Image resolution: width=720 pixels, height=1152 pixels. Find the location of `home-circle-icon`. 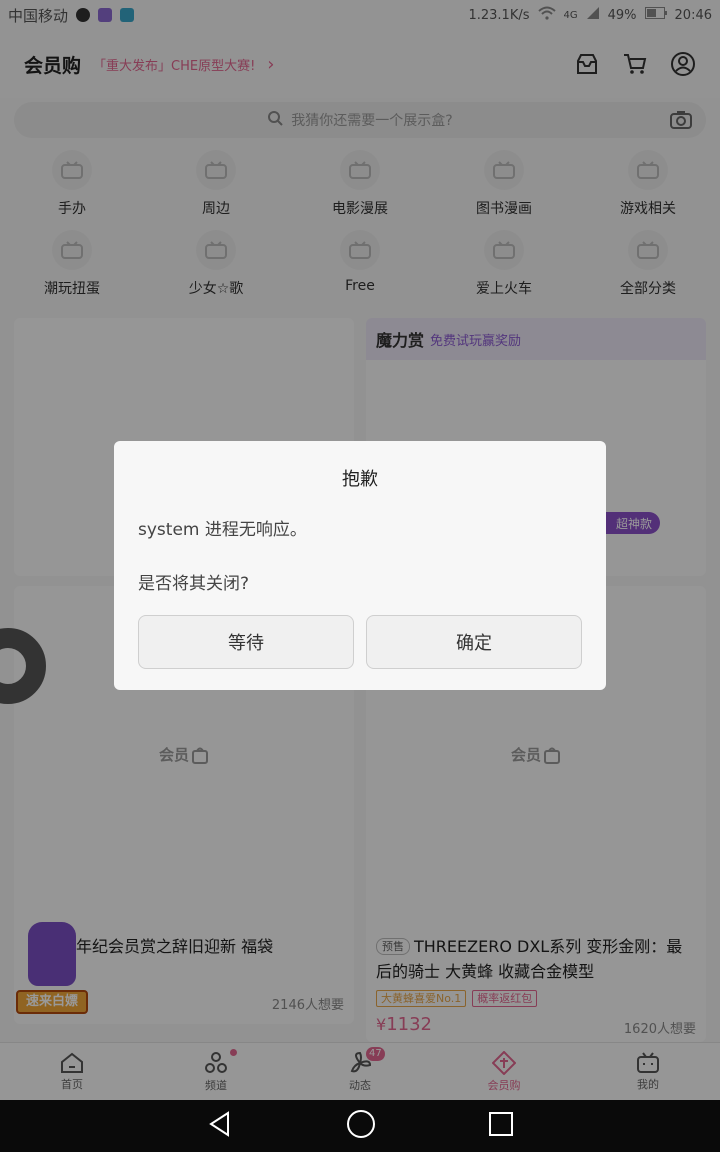

home-circle-icon is located at coordinates (361, 1126).